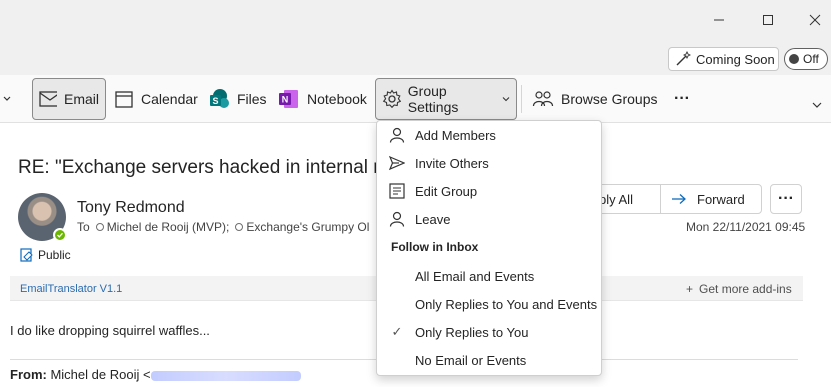  I want to click on forward-arrow-icon, so click(679, 199).